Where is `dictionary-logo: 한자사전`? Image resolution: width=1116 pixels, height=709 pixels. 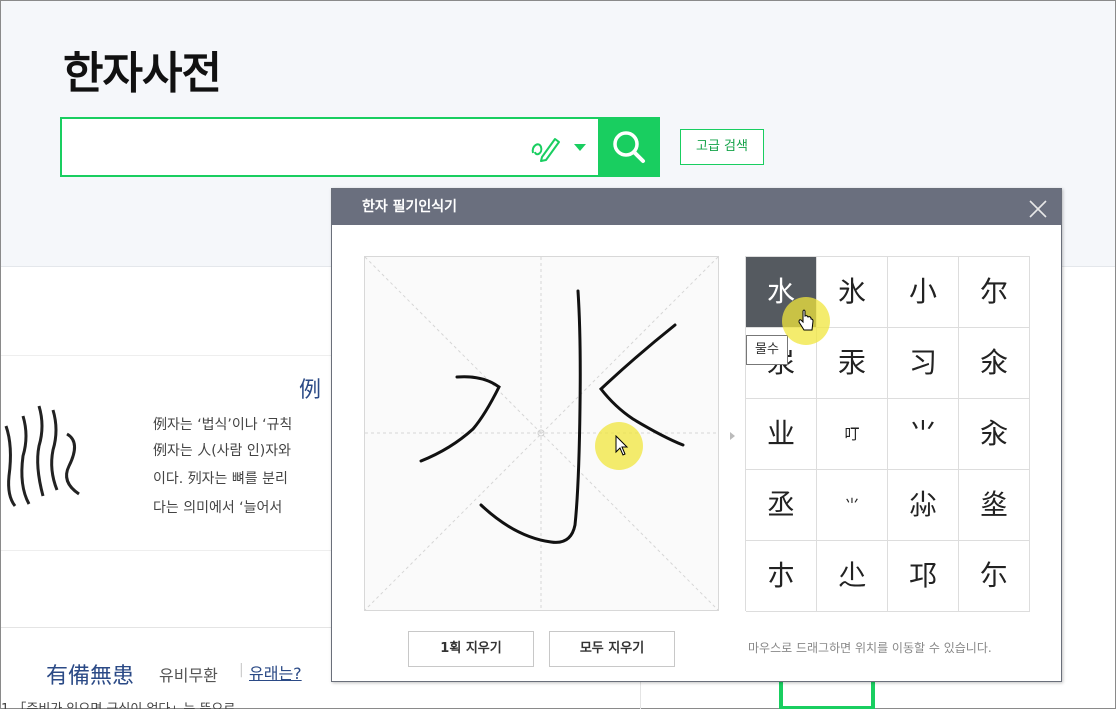
dictionary-logo: 한자사전 is located at coordinates (142, 69).